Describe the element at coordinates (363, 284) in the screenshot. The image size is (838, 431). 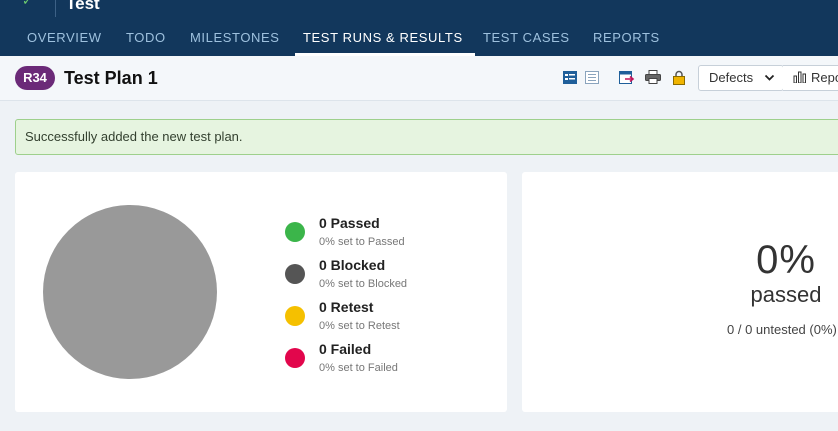
I see `legend-sub: 0% set to Blocked` at that location.